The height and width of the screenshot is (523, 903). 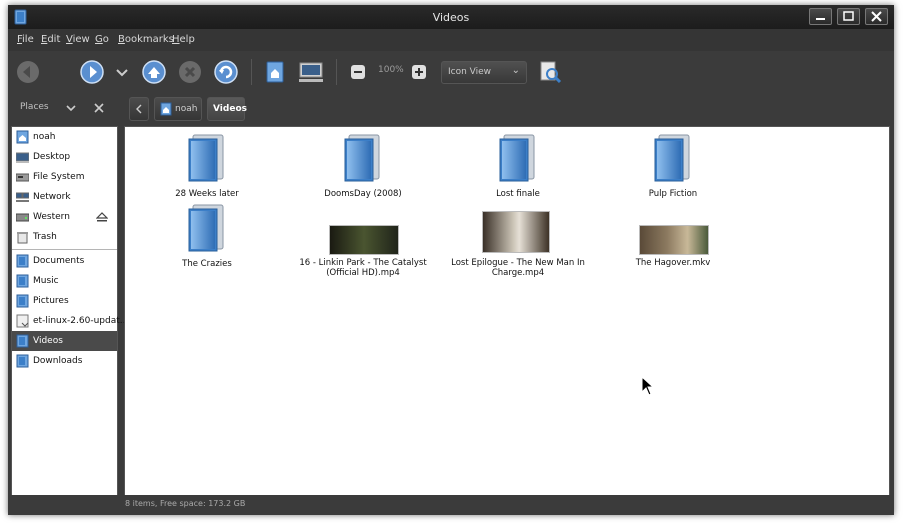 I want to click on places-label: Places, so click(x=34, y=107).